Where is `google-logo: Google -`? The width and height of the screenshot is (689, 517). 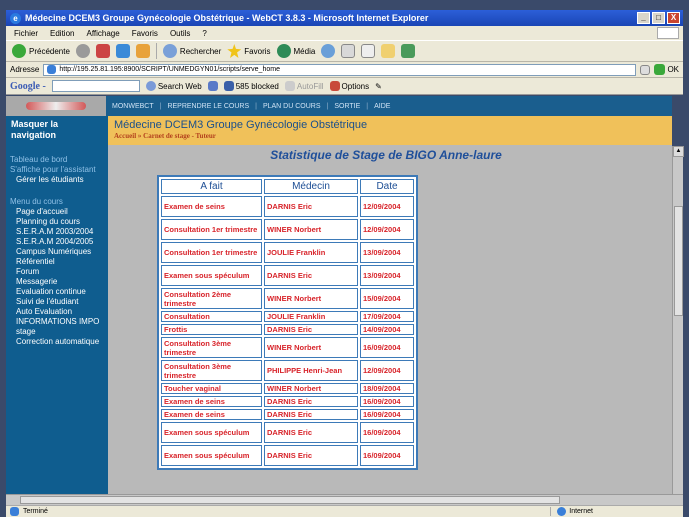
google-logo: Google - is located at coordinates (28, 86).